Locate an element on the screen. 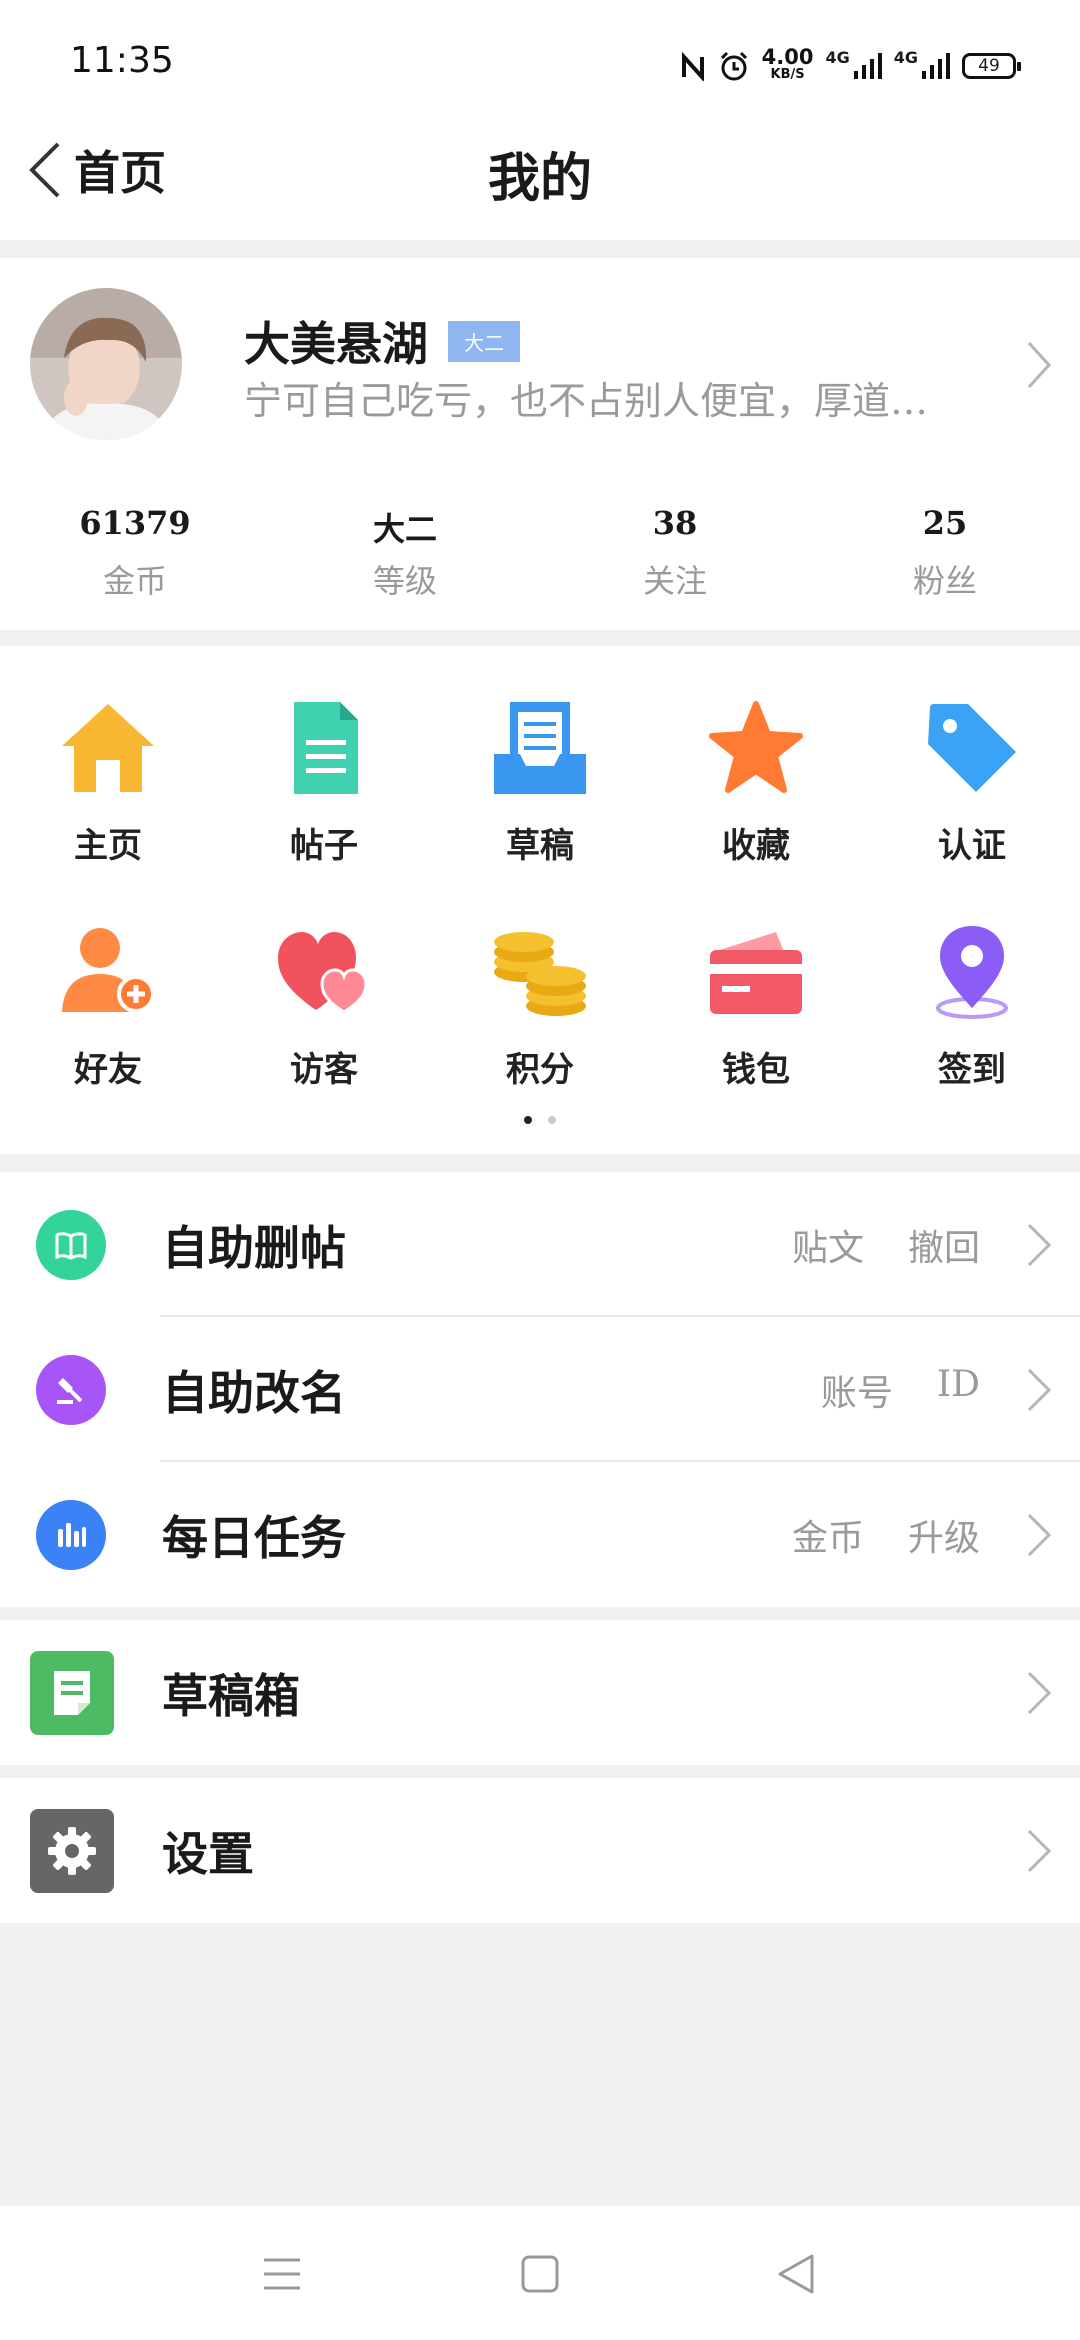  app-header: 首页 我的 is located at coordinates (540, 183).